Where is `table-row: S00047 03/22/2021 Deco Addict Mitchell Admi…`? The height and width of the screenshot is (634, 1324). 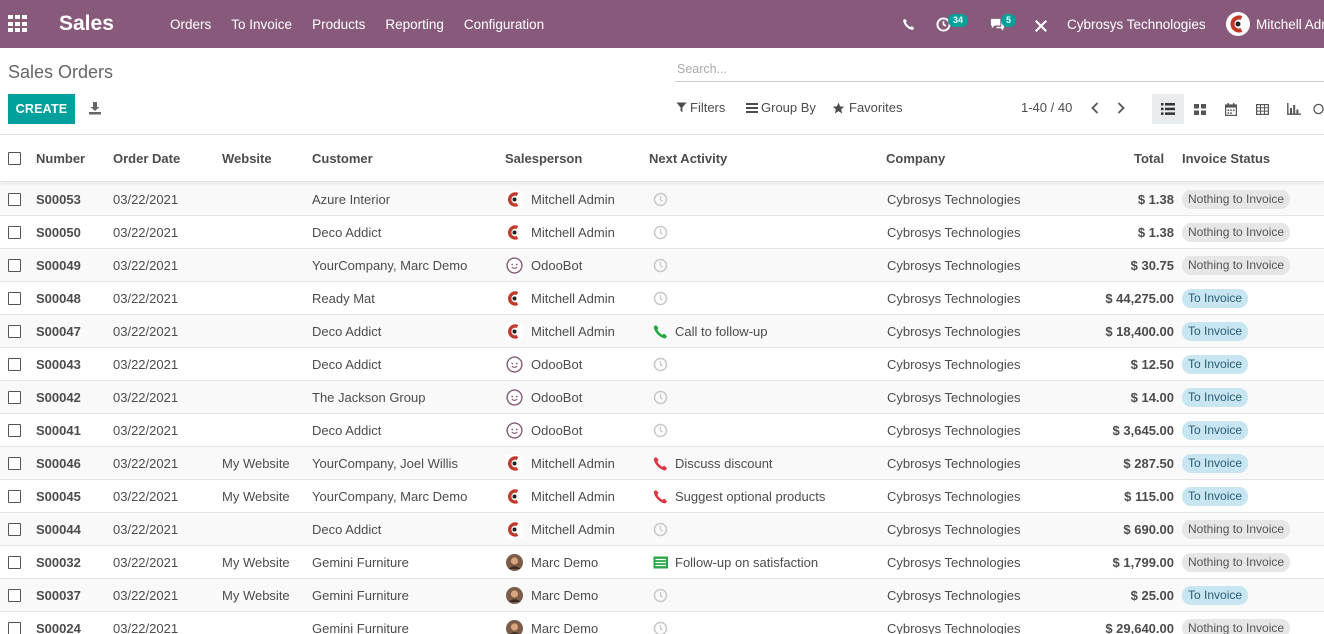 table-row: S00047 03/22/2021 Deco Addict Mitchell Admi… is located at coordinates (662, 331).